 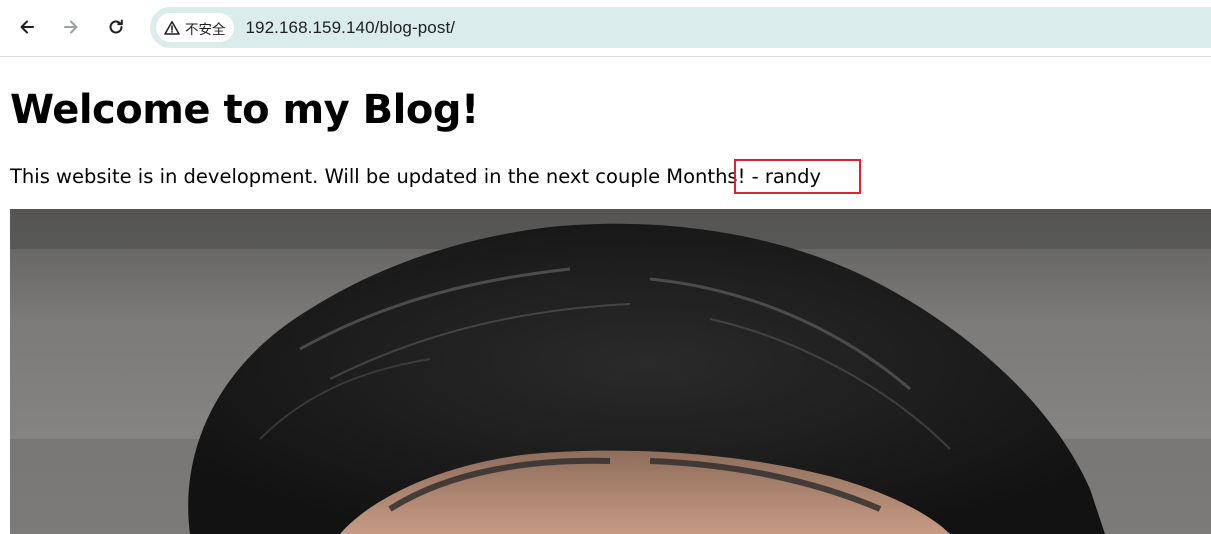 What do you see at coordinates (172, 27) in the screenshot?
I see `warning-triangle-icon` at bounding box center [172, 27].